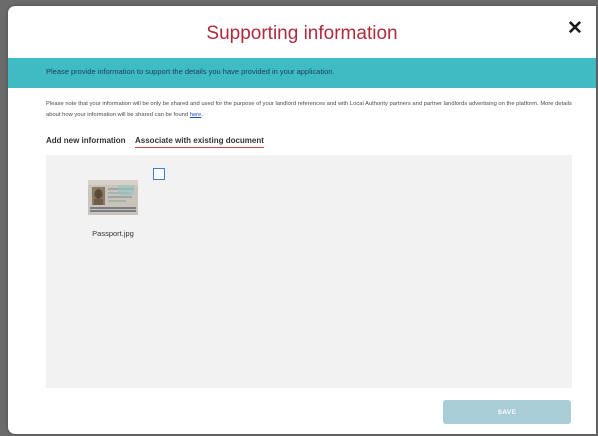  What do you see at coordinates (202, 115) in the screenshot?
I see `notice-text-end: .` at bounding box center [202, 115].